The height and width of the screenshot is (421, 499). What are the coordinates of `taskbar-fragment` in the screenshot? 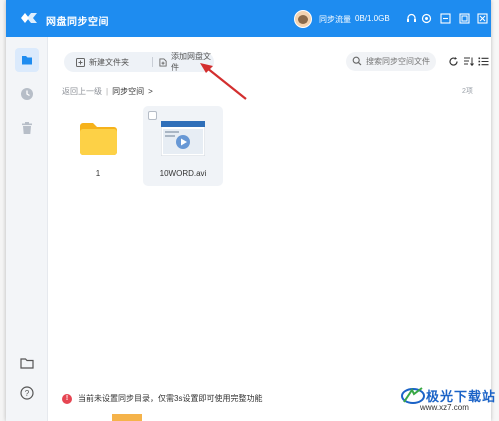 It's located at (127, 417).